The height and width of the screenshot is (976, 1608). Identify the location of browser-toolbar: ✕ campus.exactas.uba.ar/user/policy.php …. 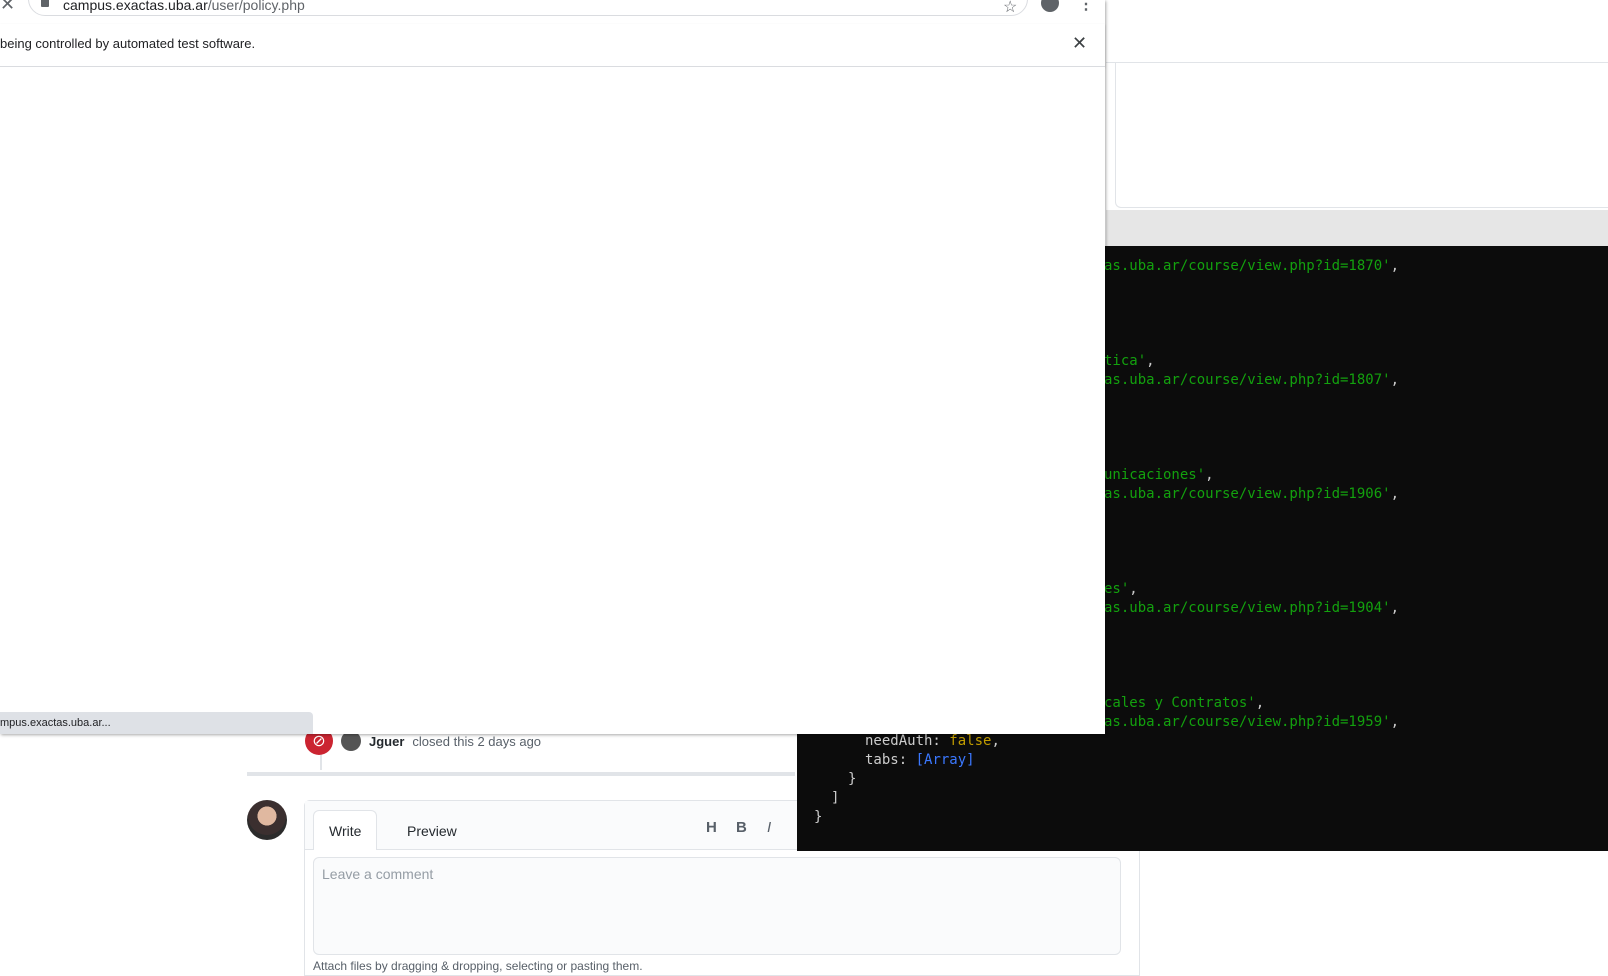
(552, 10).